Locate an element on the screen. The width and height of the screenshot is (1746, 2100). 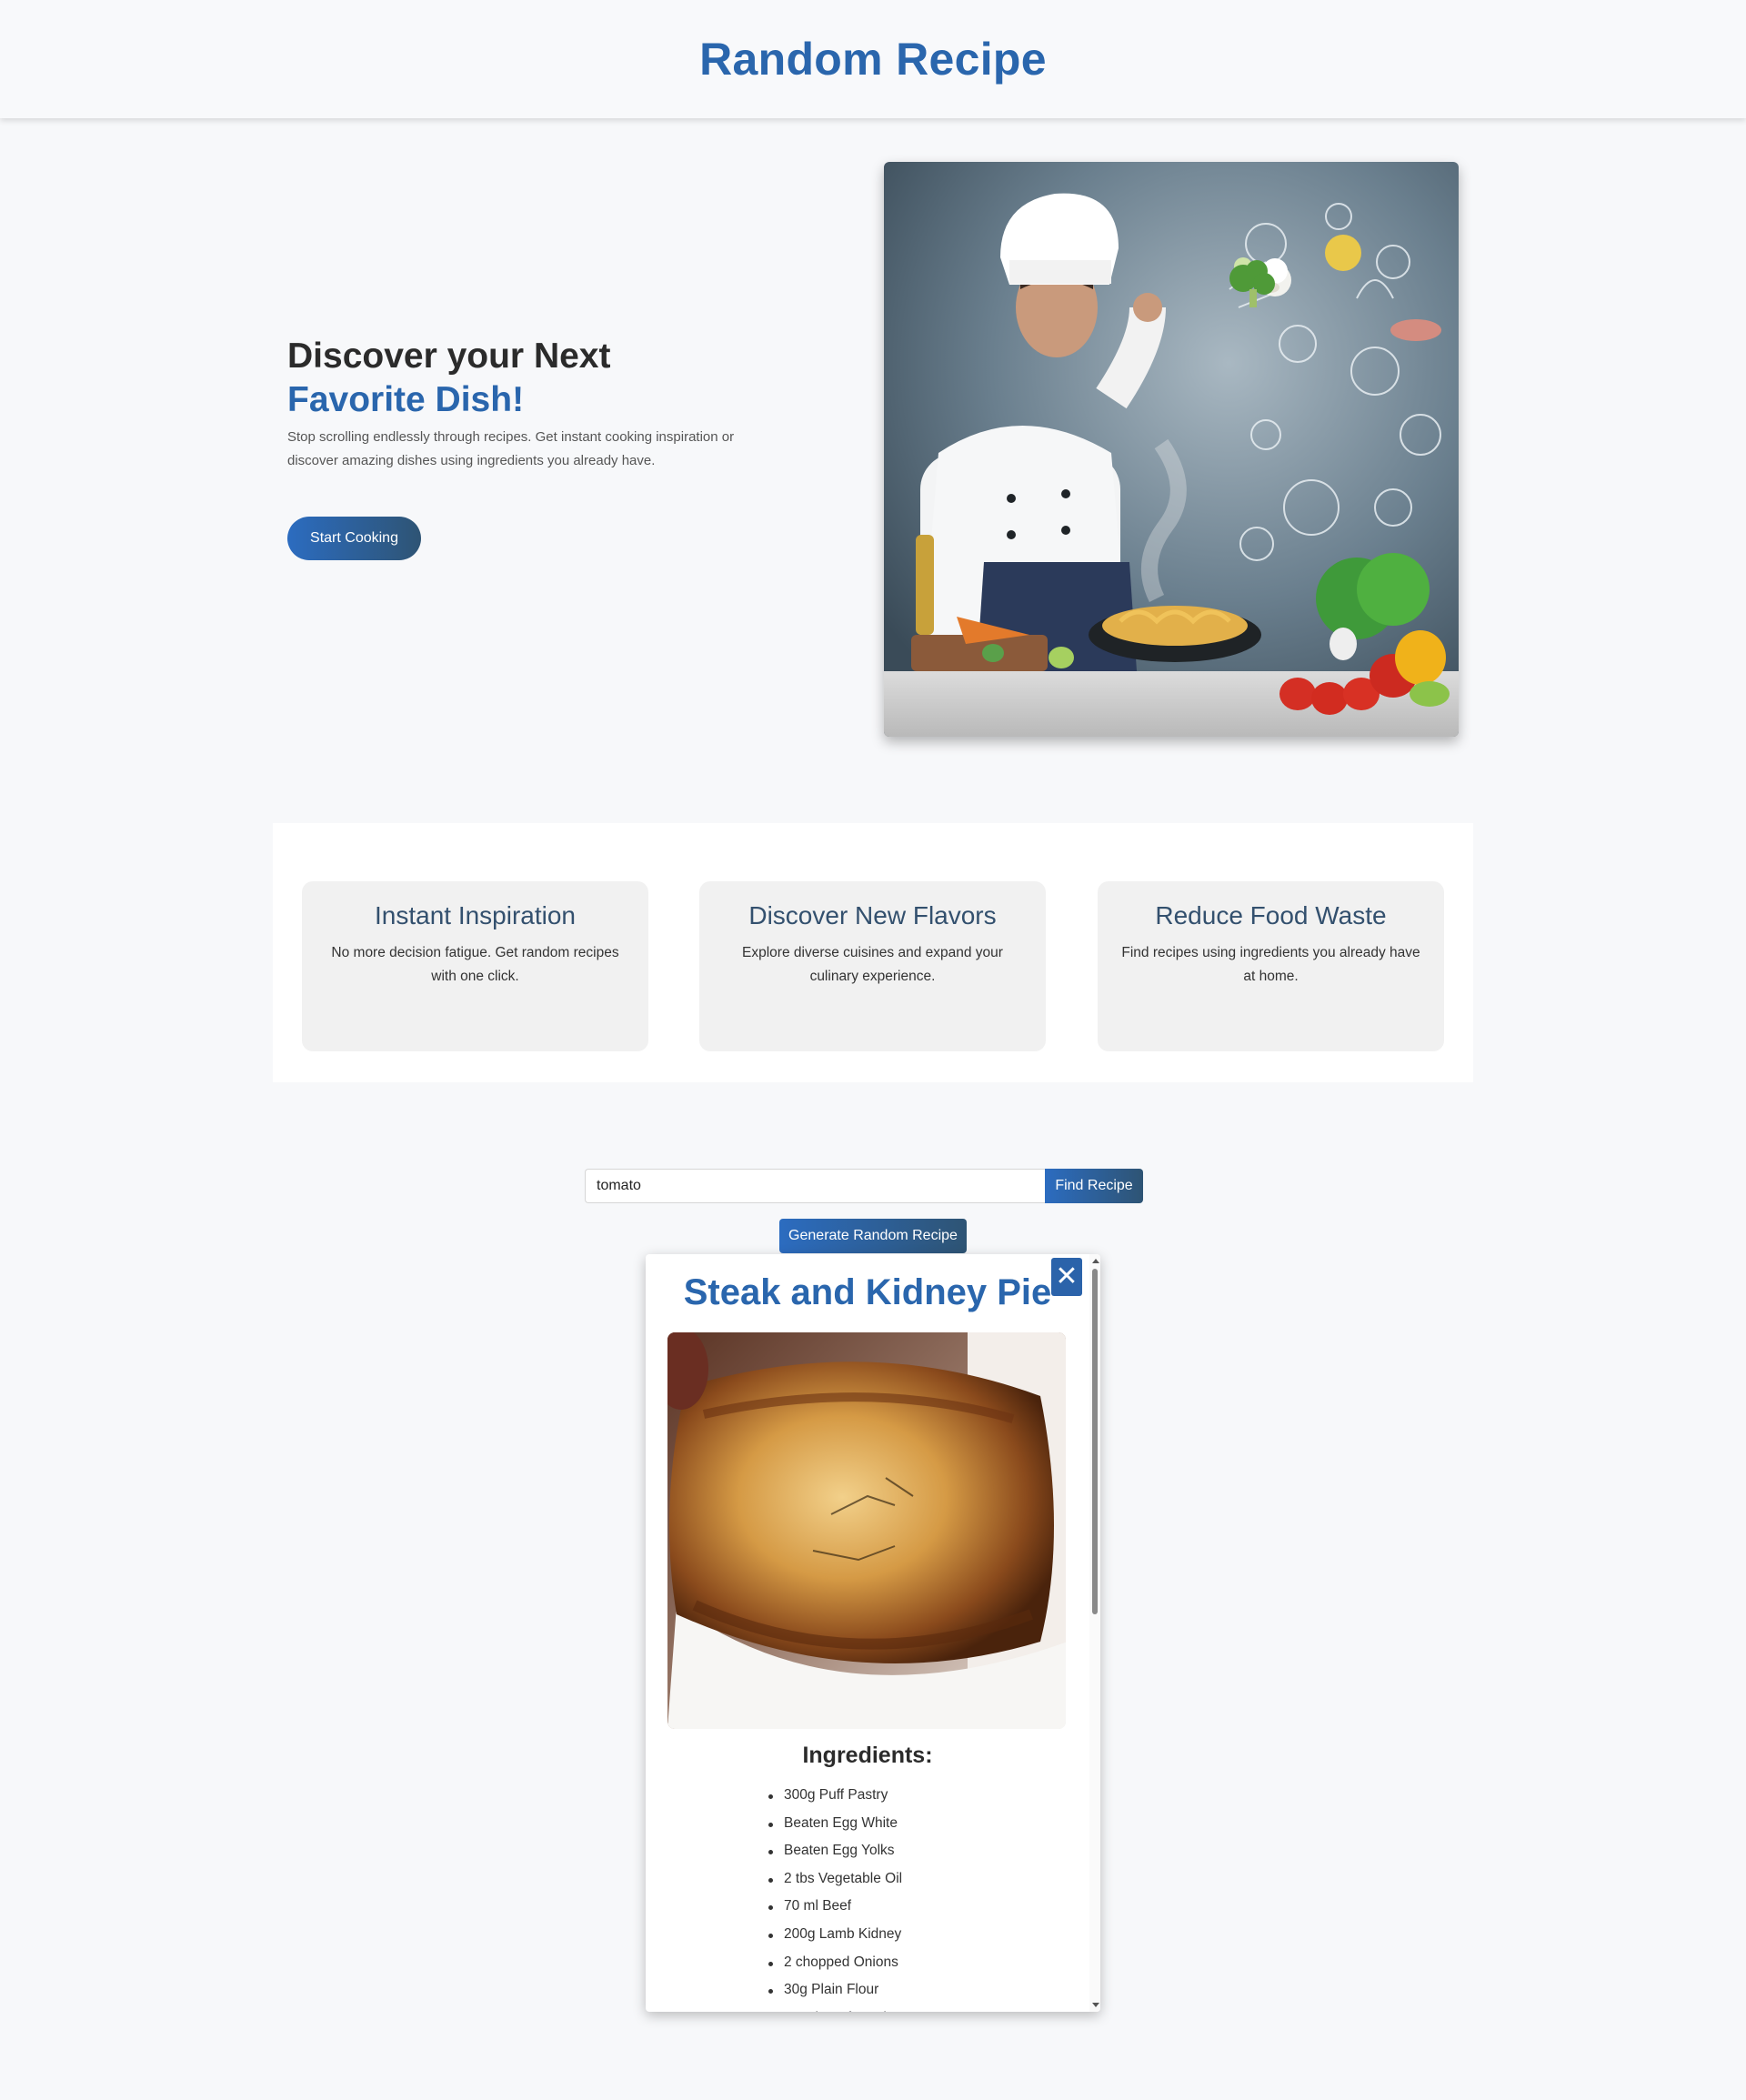
ingredient-item: 2 chopped Onions is located at coordinates (835, 1963).